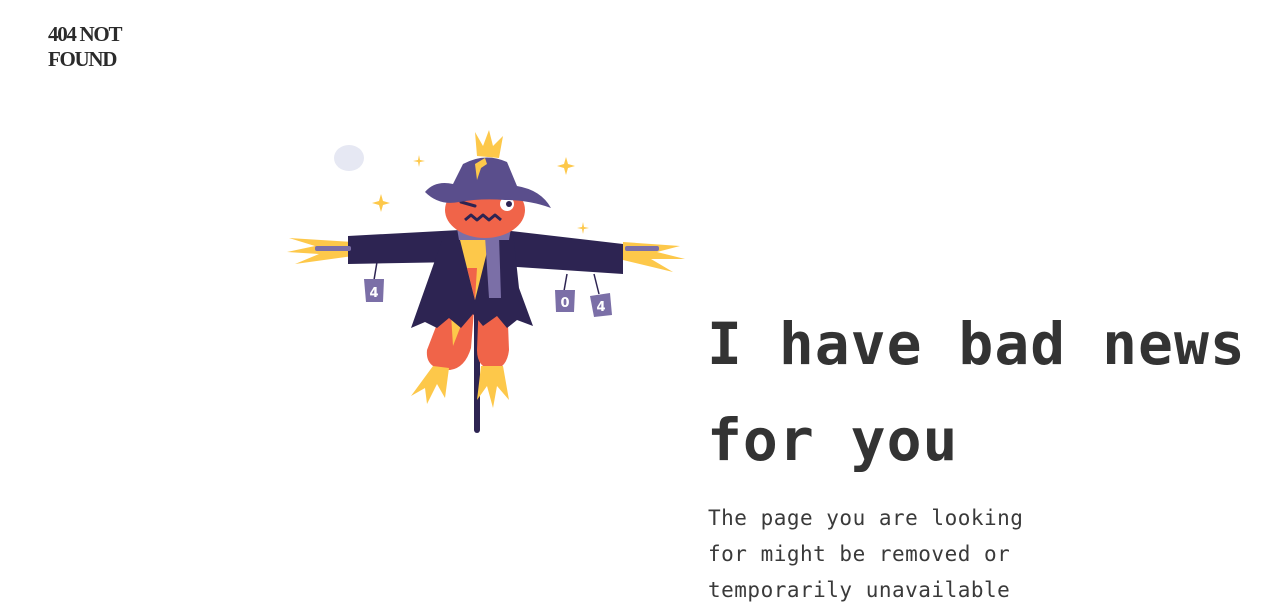 This screenshot has width=1284, height=611. I want to click on page-headline: I have bad news for you, so click(976, 392).